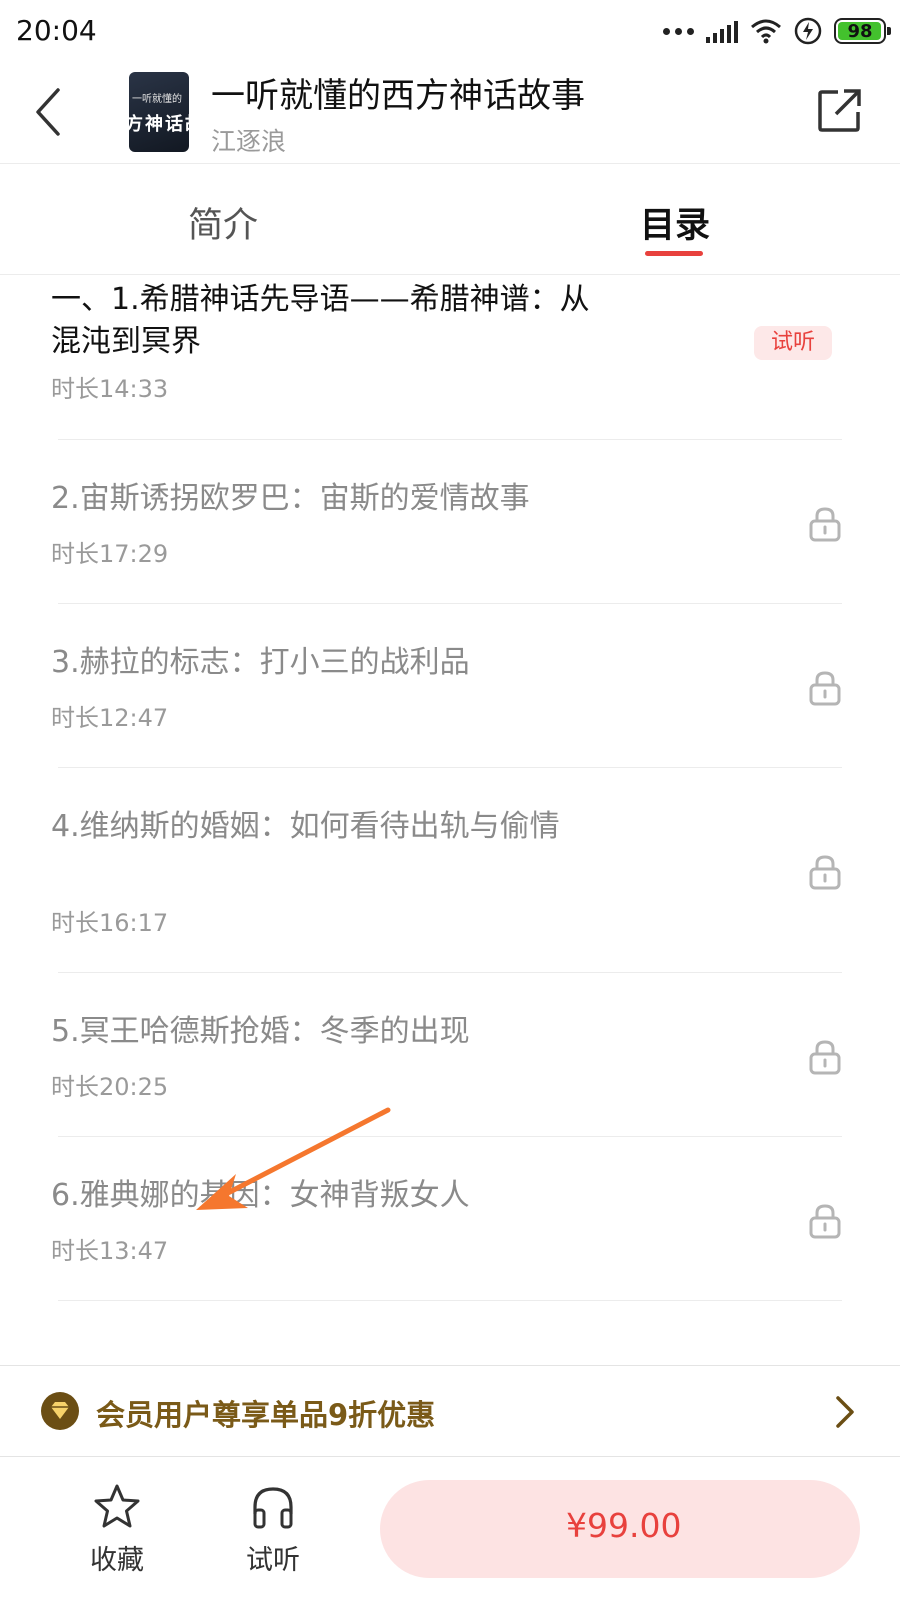  I want to click on episode-duration: 时长12:47, so click(110, 718).